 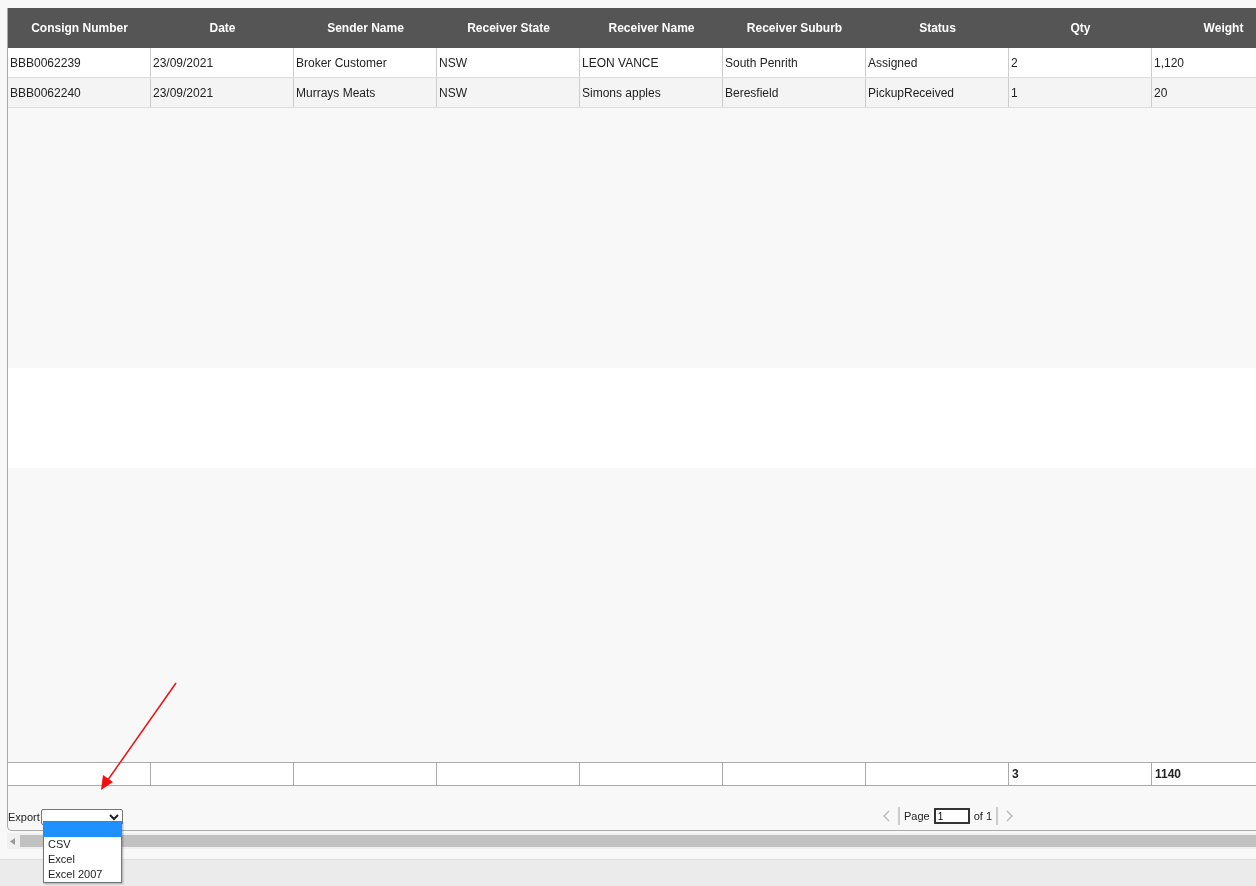 I want to click on page-number-field: 1, so click(x=951, y=816).